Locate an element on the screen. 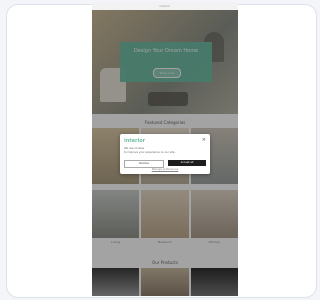 This screenshot has height=300, width=320. manage-preferences-link: Manage preferences is located at coordinates (165, 169).